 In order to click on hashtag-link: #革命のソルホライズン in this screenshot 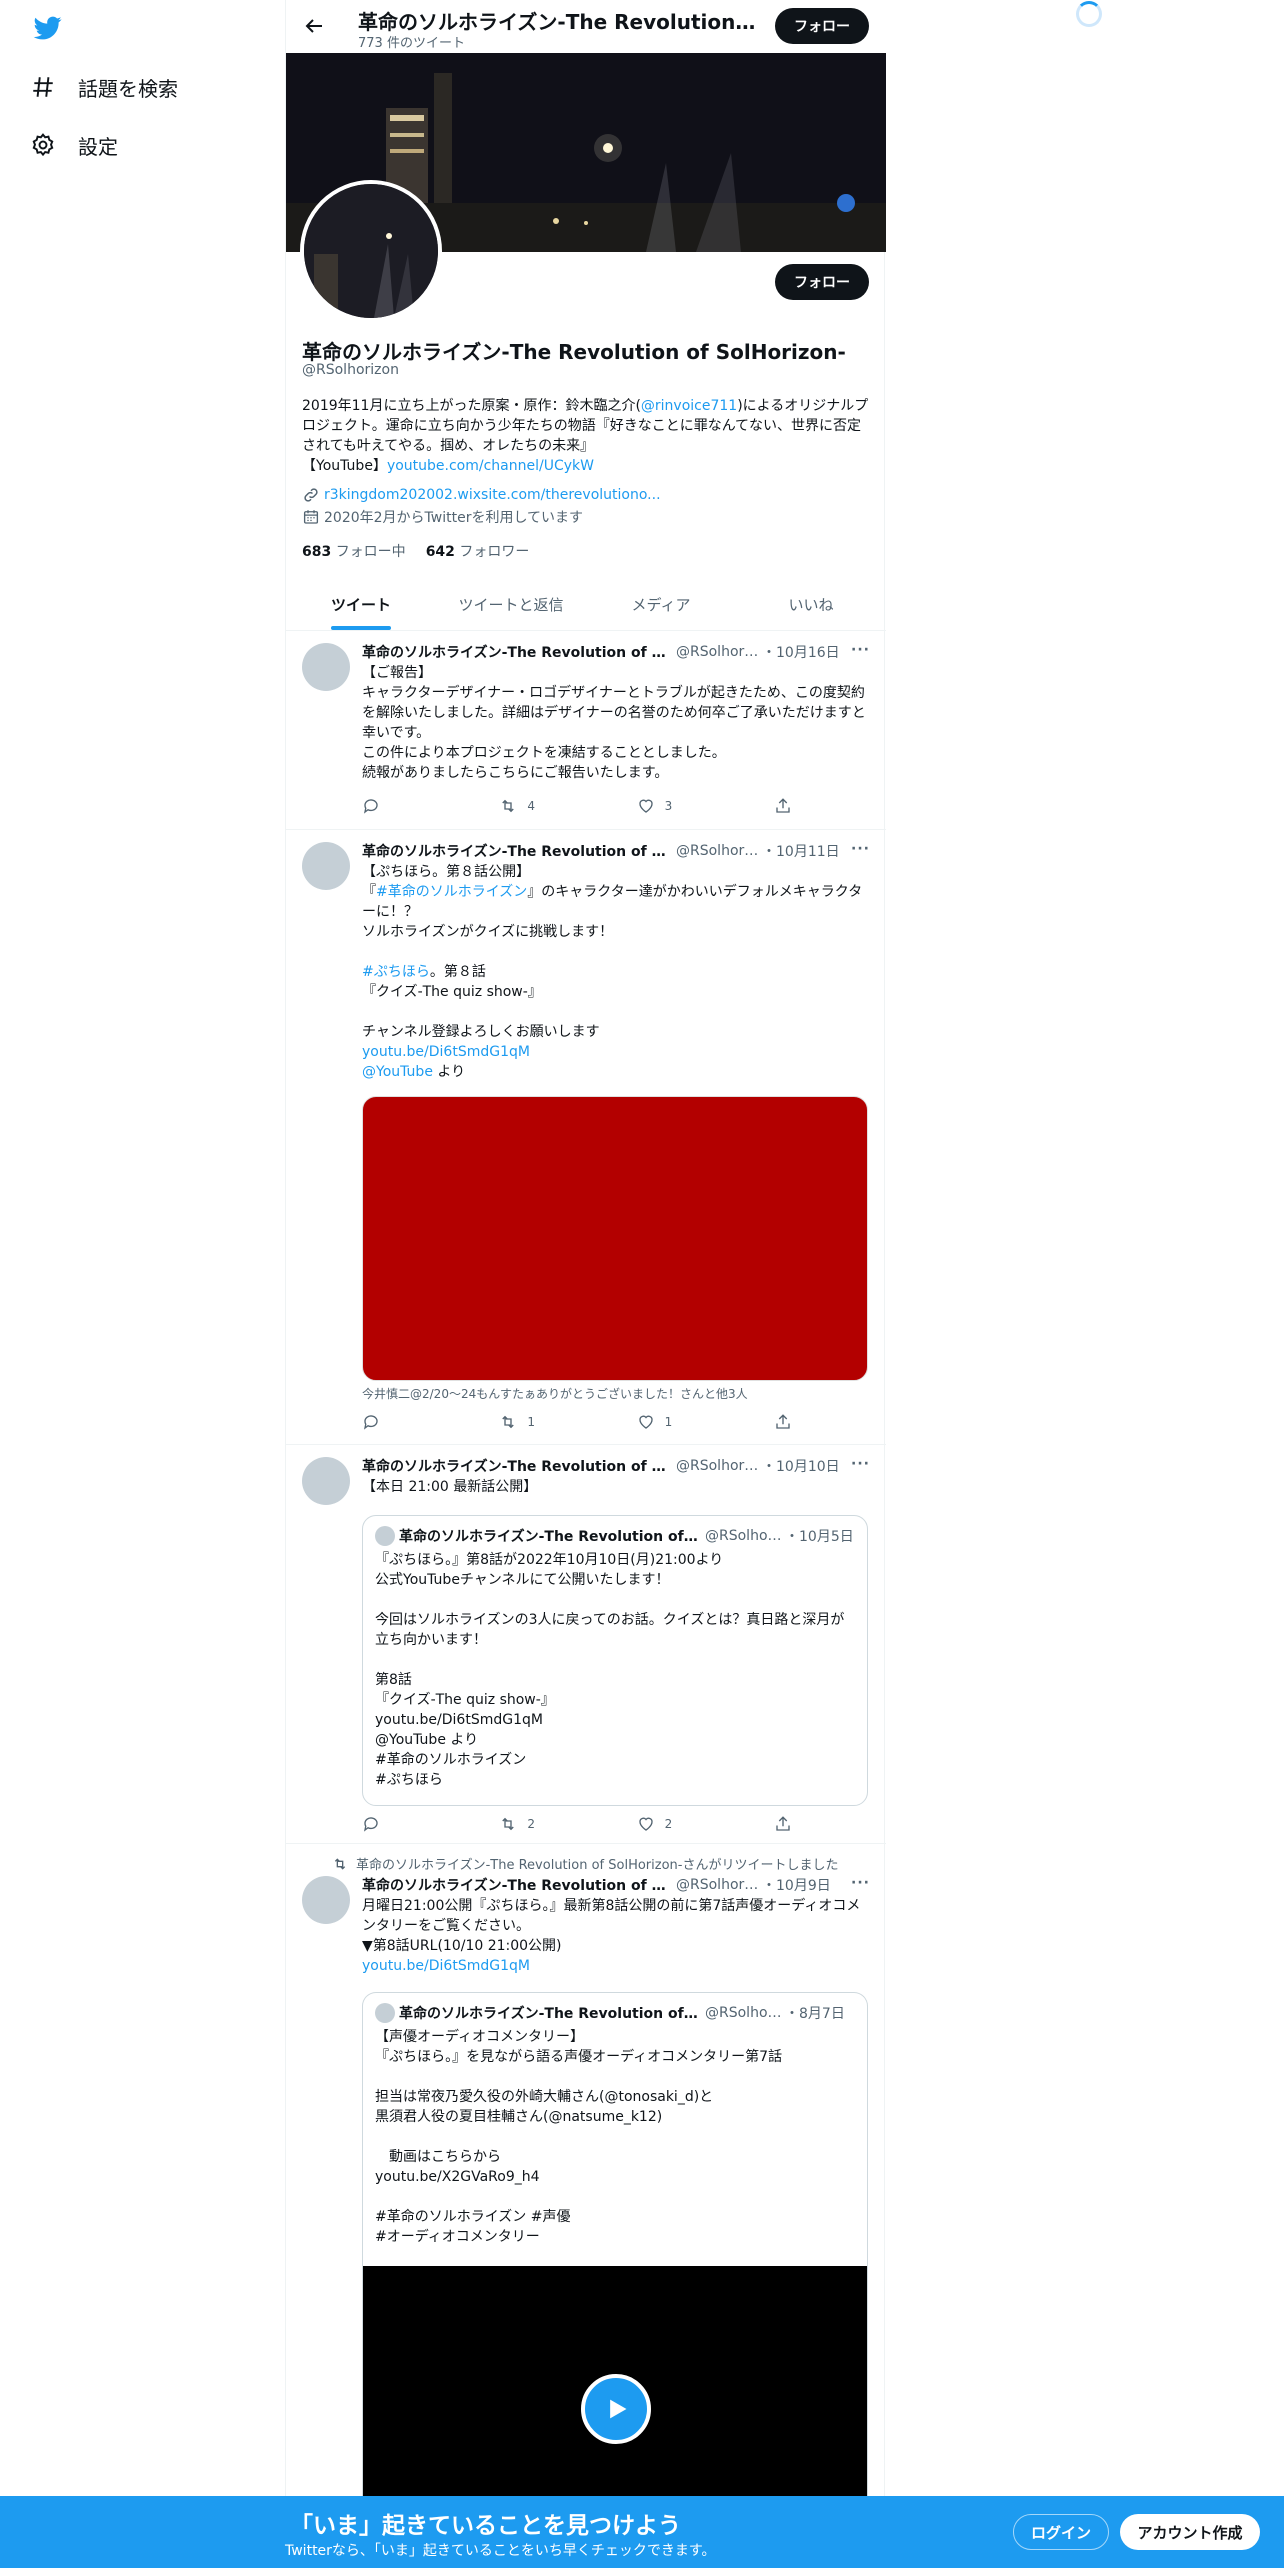, I will do `click(451, 892)`.